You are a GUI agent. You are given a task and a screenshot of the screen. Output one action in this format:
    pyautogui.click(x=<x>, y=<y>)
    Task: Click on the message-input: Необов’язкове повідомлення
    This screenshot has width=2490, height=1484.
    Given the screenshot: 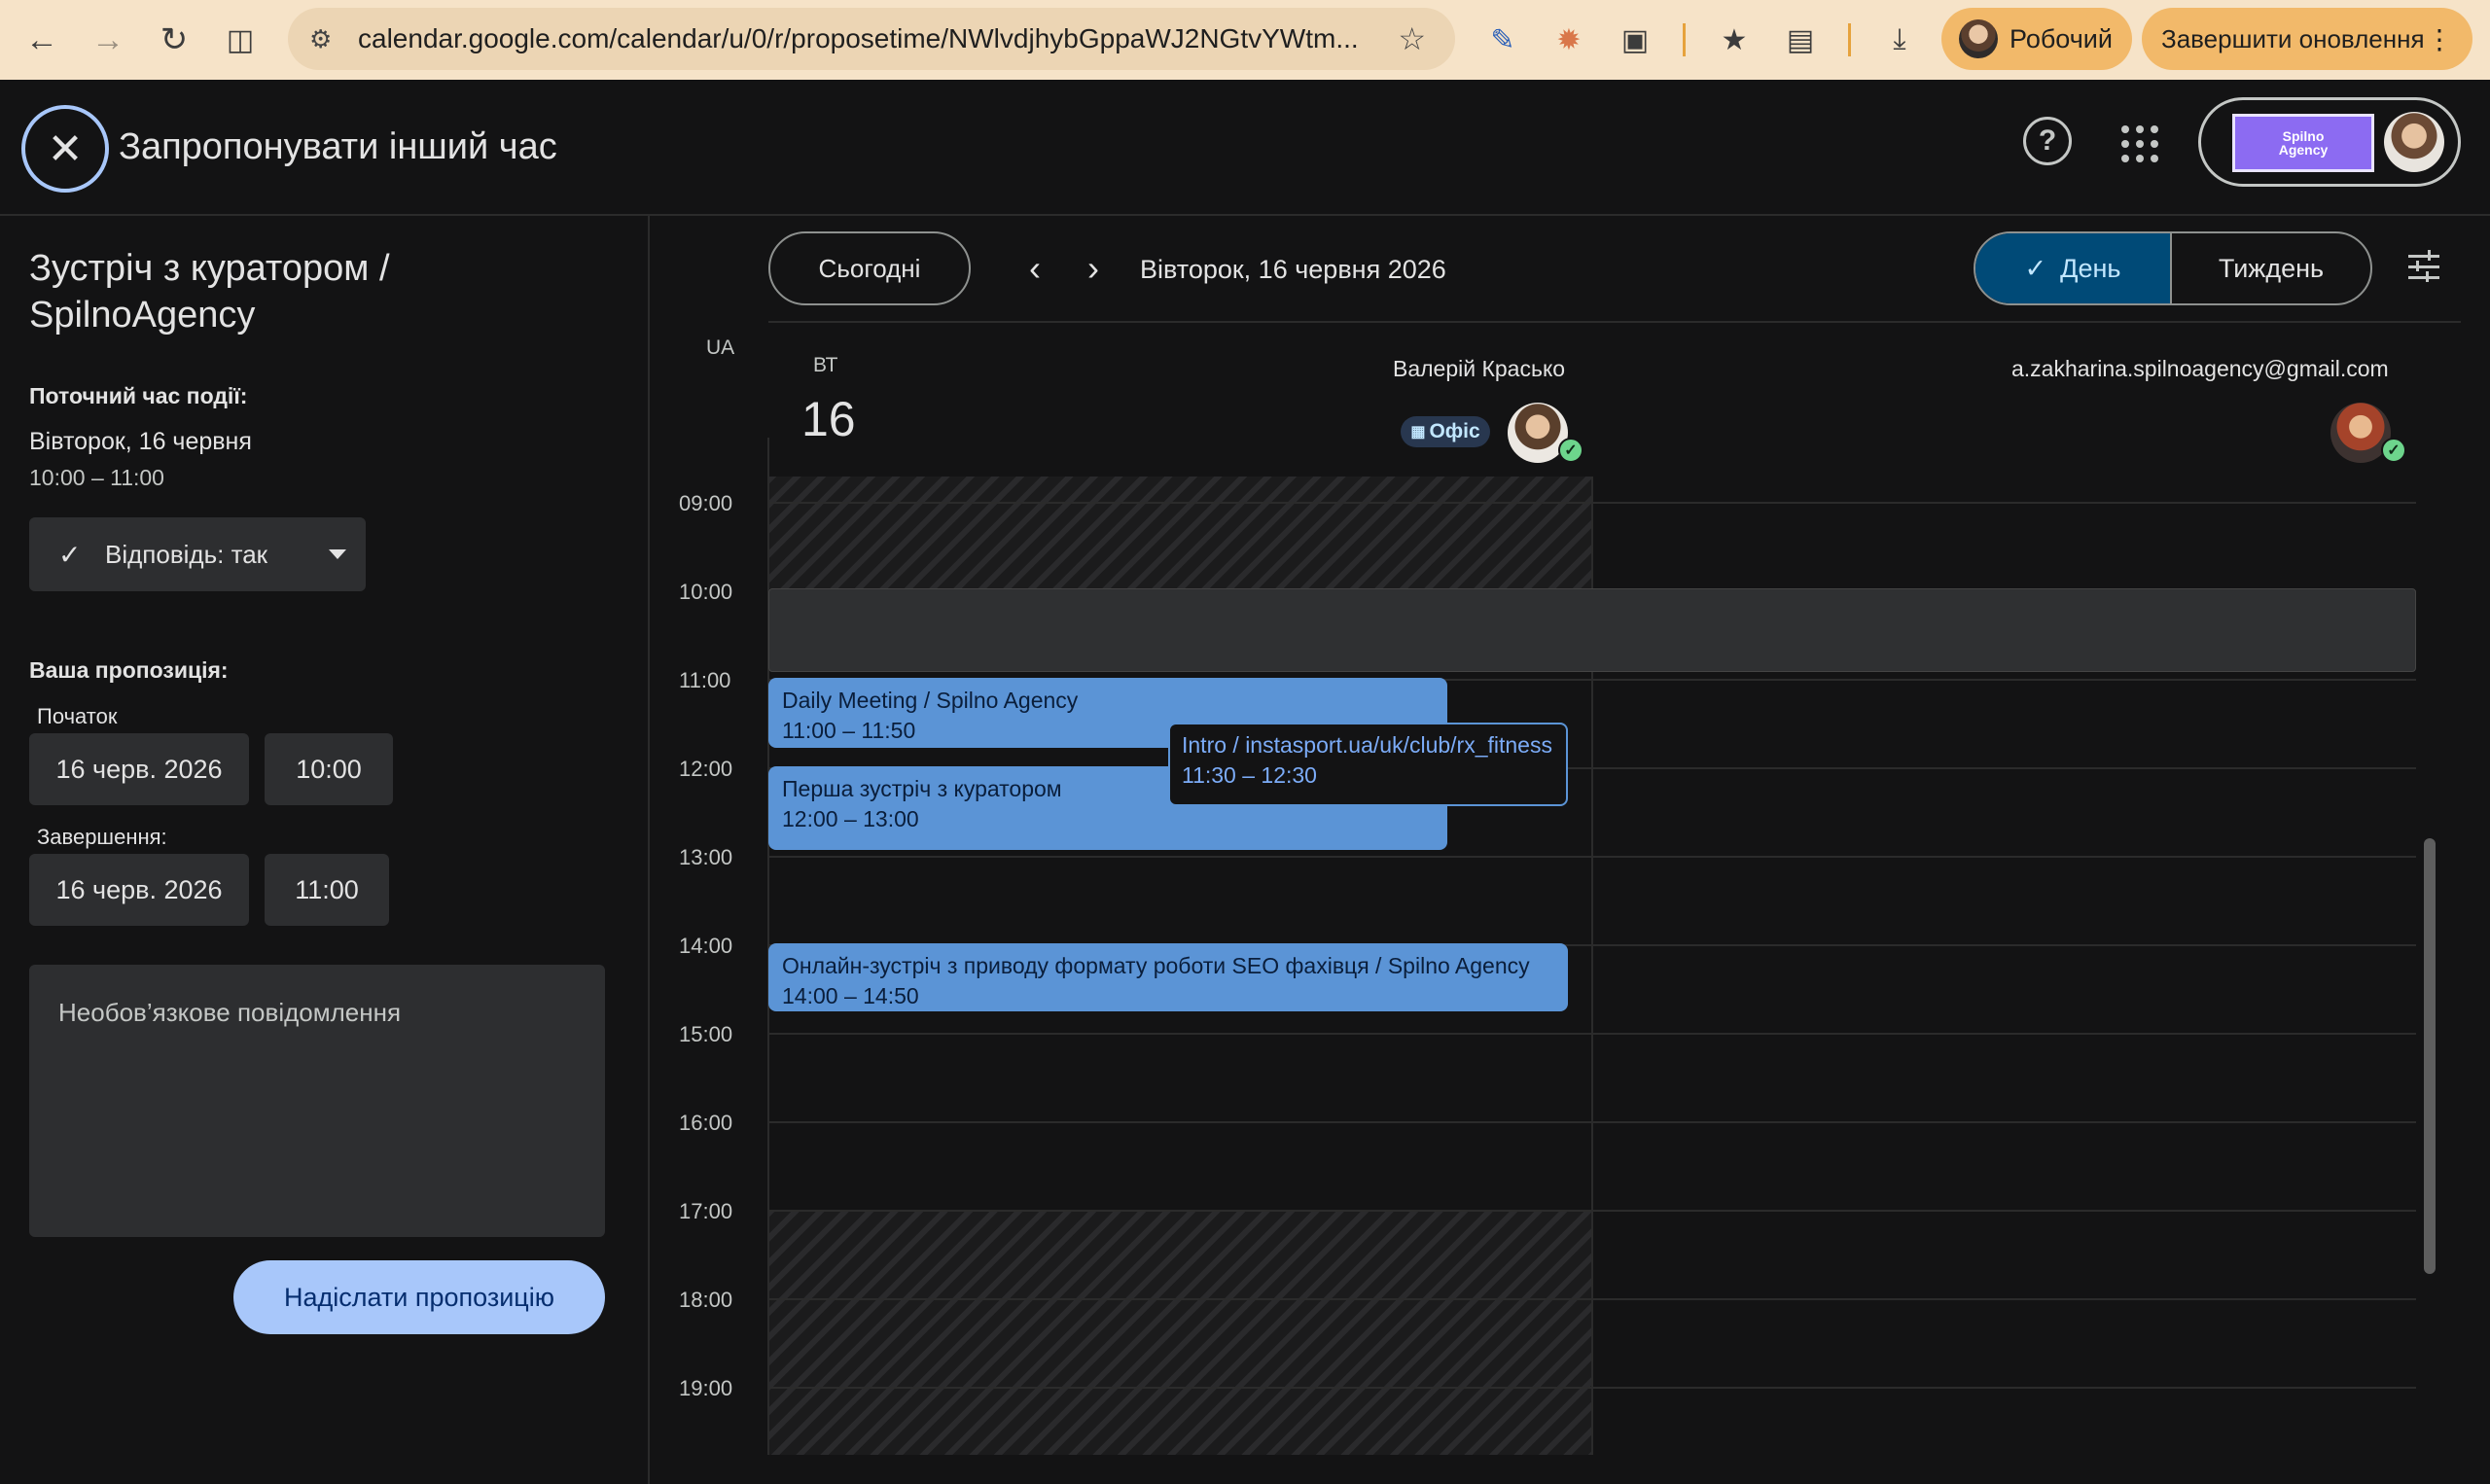 What is the action you would take?
    pyautogui.click(x=317, y=1101)
    